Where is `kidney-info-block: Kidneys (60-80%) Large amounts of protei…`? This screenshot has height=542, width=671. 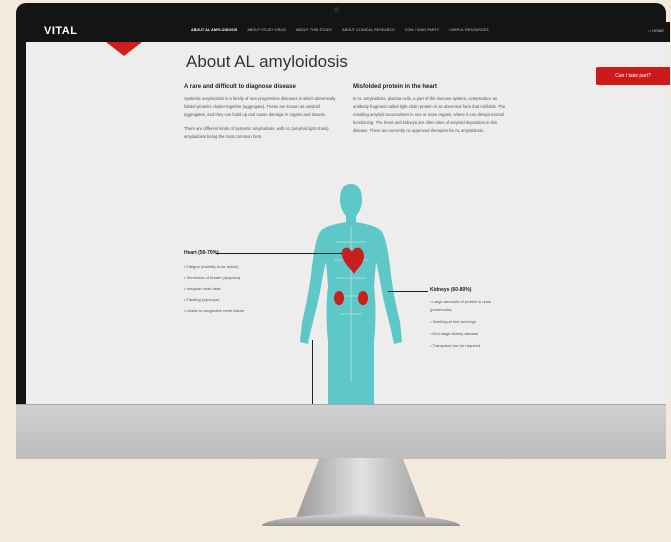
kidney-info-block: Kidneys (60-80%) Large amounts of protei… is located at coordinates (465, 320).